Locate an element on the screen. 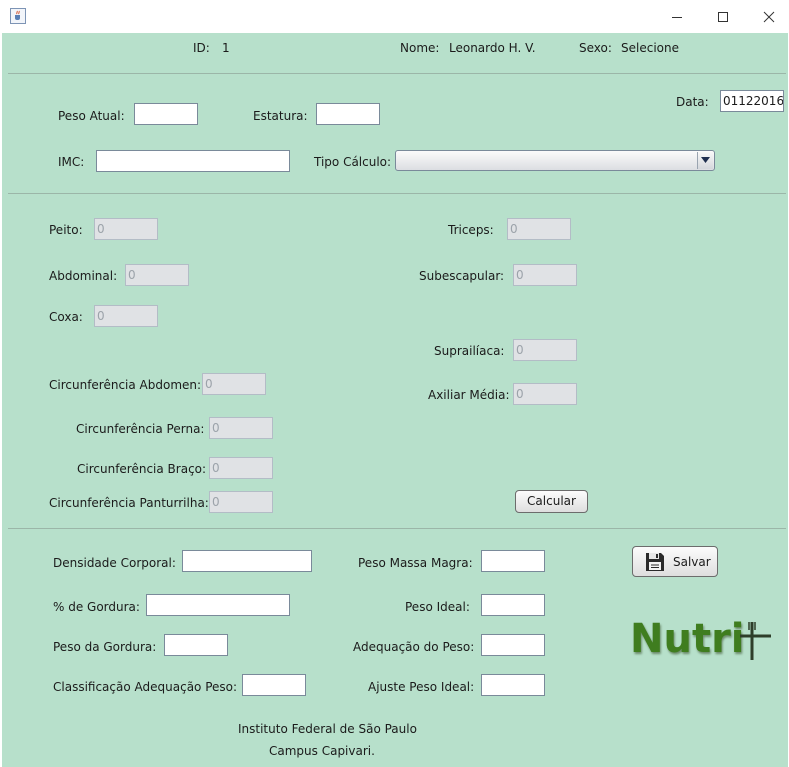 The width and height of the screenshot is (789, 767). circ-braco-field: 0 is located at coordinates (241, 468).